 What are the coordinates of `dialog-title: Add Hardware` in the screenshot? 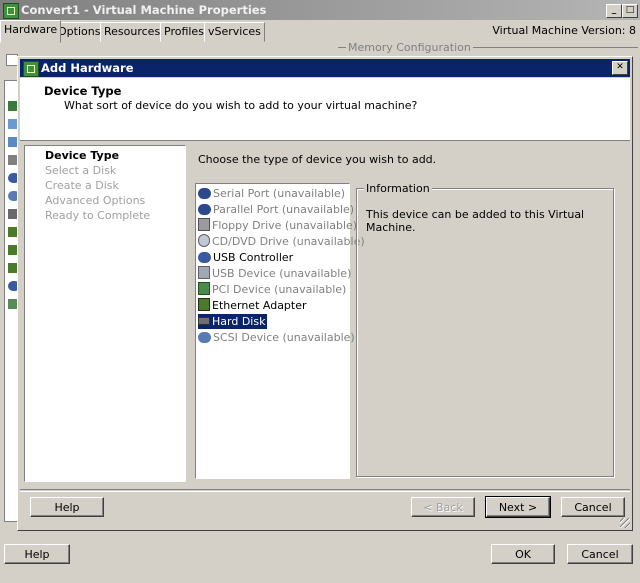 It's located at (87, 68).